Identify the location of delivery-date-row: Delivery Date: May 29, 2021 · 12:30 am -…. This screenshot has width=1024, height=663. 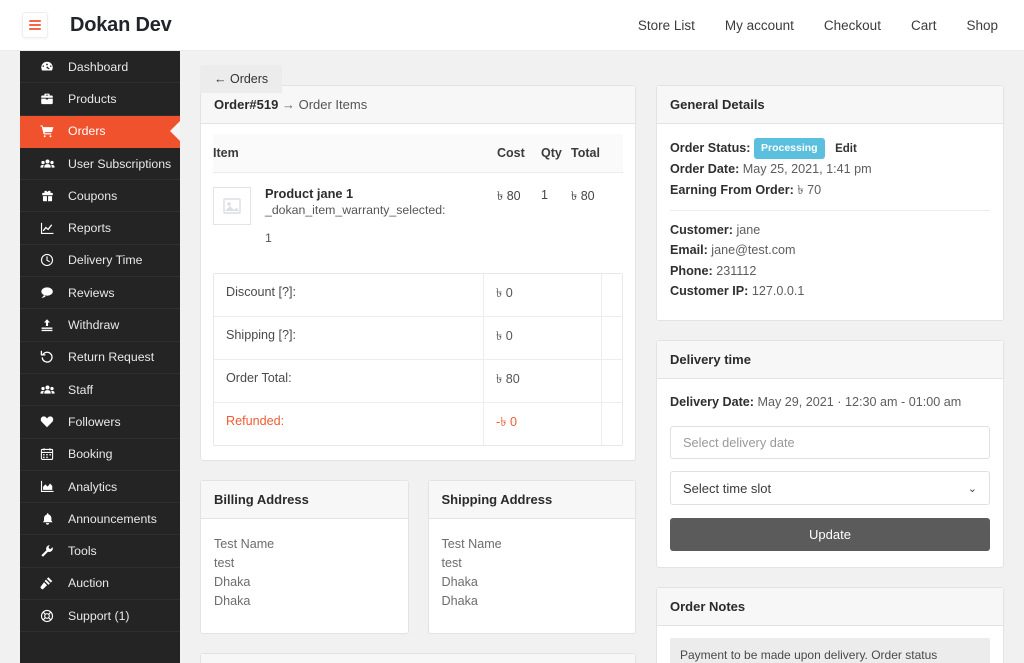
(830, 403).